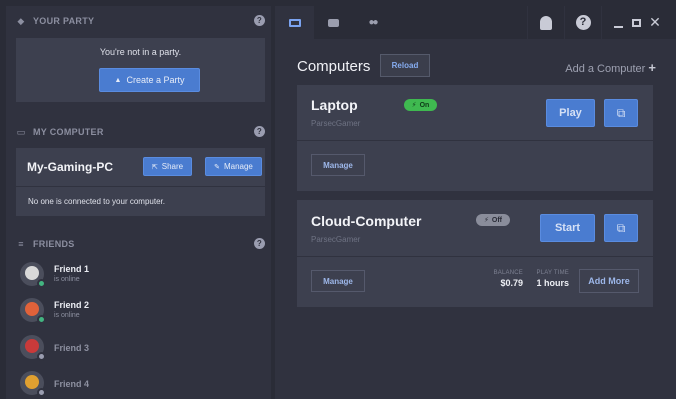 The width and height of the screenshot is (676, 399). What do you see at coordinates (68, 132) in the screenshot?
I see `my-computer-header-label: MY COMPUTER` at bounding box center [68, 132].